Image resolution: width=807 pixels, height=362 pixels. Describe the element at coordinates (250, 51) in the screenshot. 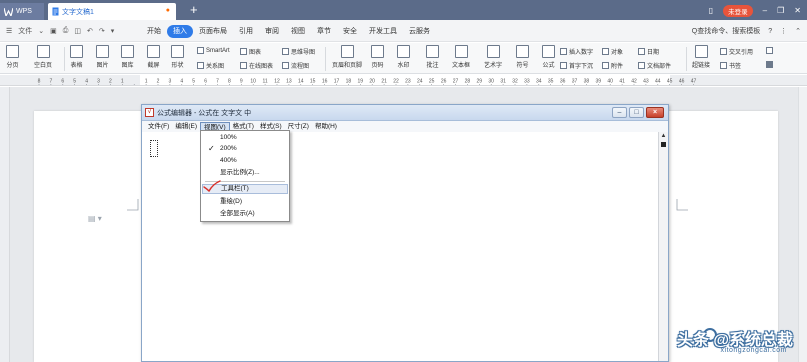

I see `chart-button: 图表` at that location.